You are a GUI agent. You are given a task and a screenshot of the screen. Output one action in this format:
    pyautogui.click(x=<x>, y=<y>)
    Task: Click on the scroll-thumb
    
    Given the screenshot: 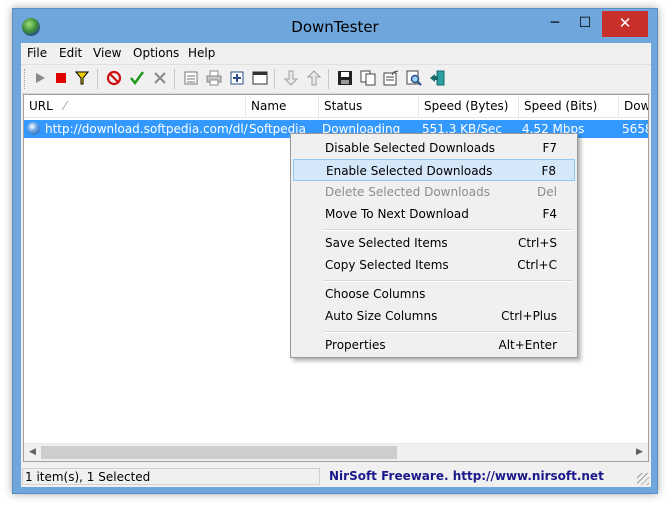 What is the action you would take?
    pyautogui.click(x=219, y=452)
    